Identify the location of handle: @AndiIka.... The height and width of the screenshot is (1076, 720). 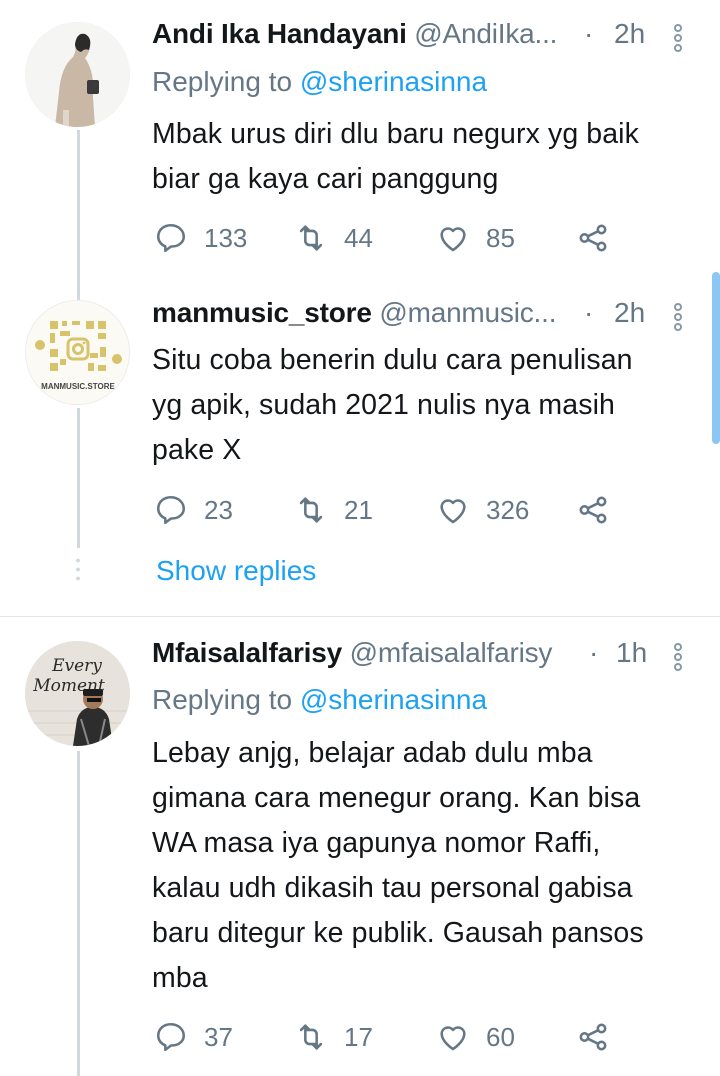
(486, 33).